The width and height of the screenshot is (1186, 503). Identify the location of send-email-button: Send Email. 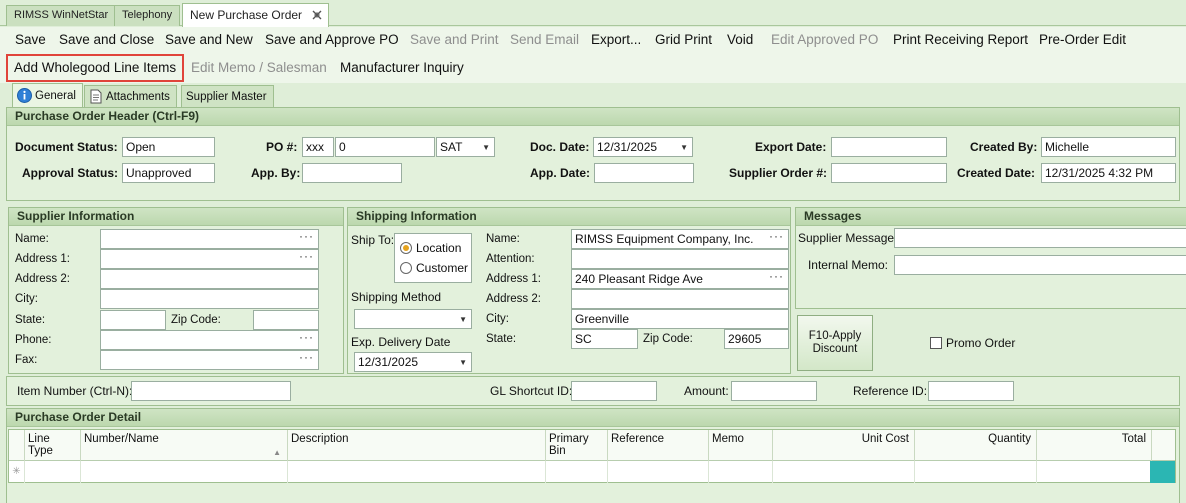
(544, 40).